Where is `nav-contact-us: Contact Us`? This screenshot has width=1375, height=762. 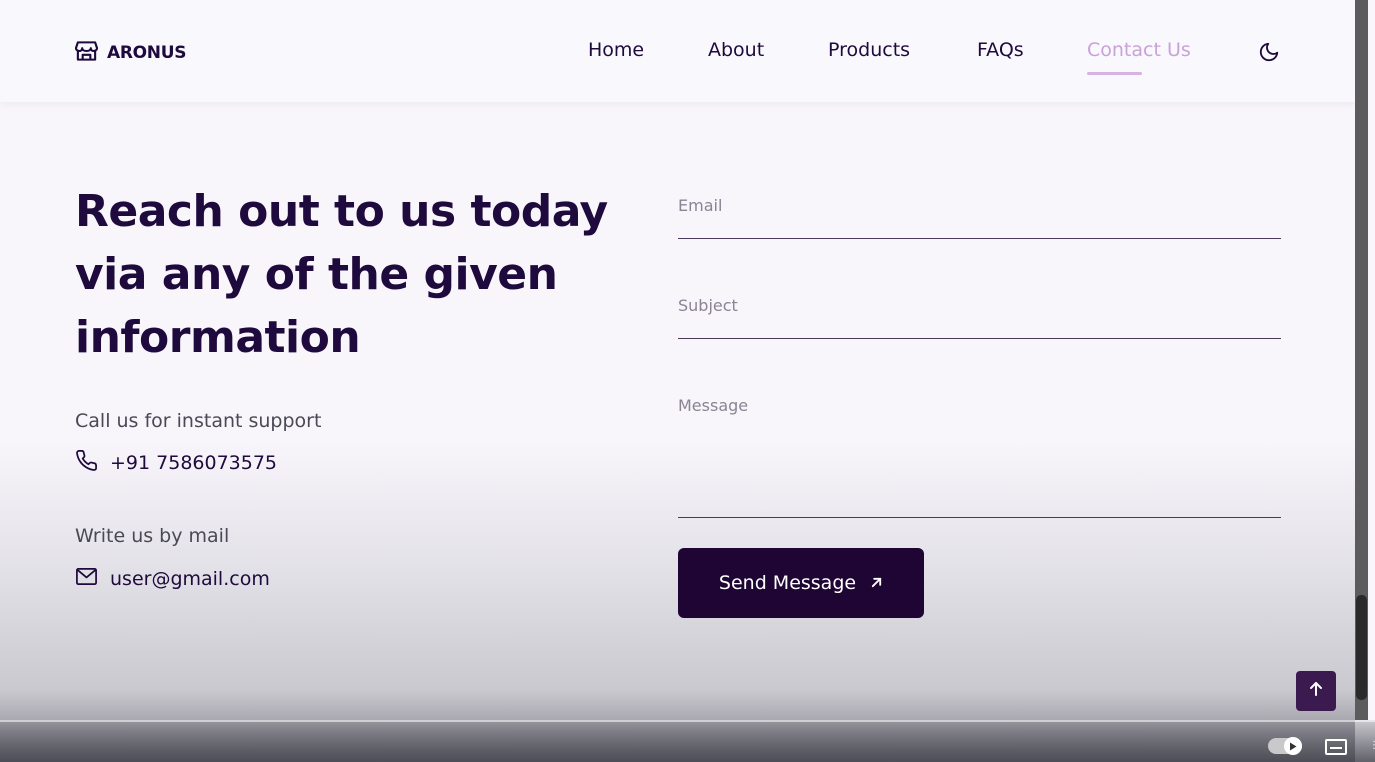 nav-contact-us: Contact Us is located at coordinates (1139, 50).